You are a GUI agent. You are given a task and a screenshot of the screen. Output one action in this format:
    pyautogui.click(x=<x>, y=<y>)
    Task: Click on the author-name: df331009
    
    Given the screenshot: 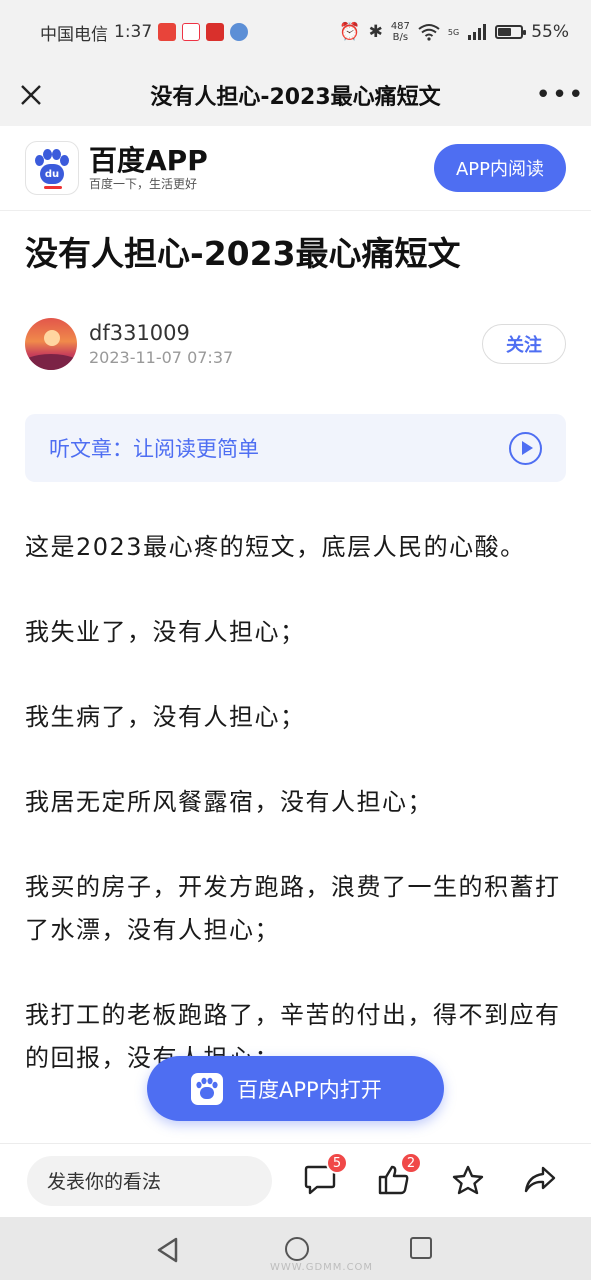 What is the action you would take?
    pyautogui.click(x=161, y=333)
    